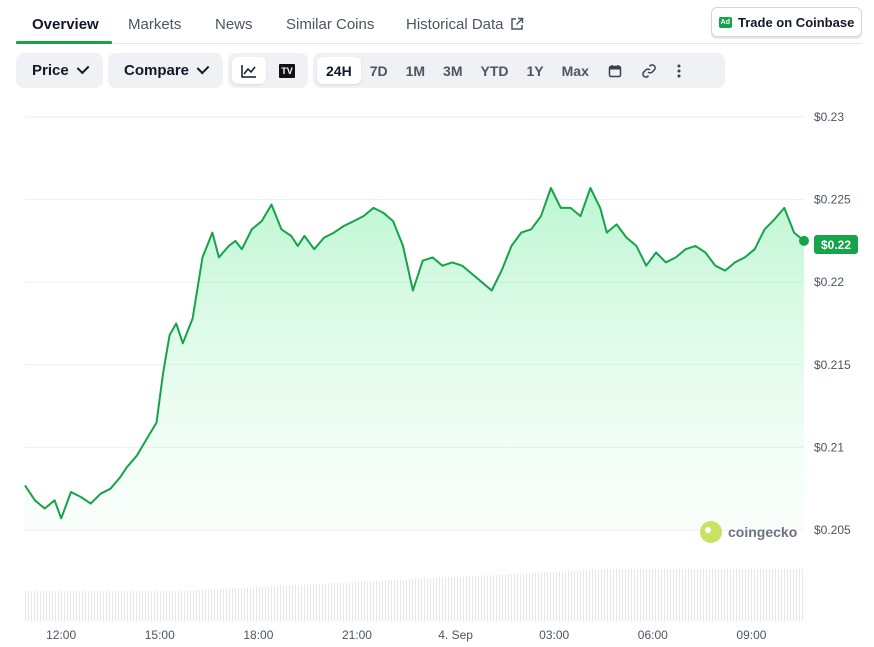 The width and height of the screenshot is (874, 647). I want to click on tradingview-button: TV, so click(287, 70).